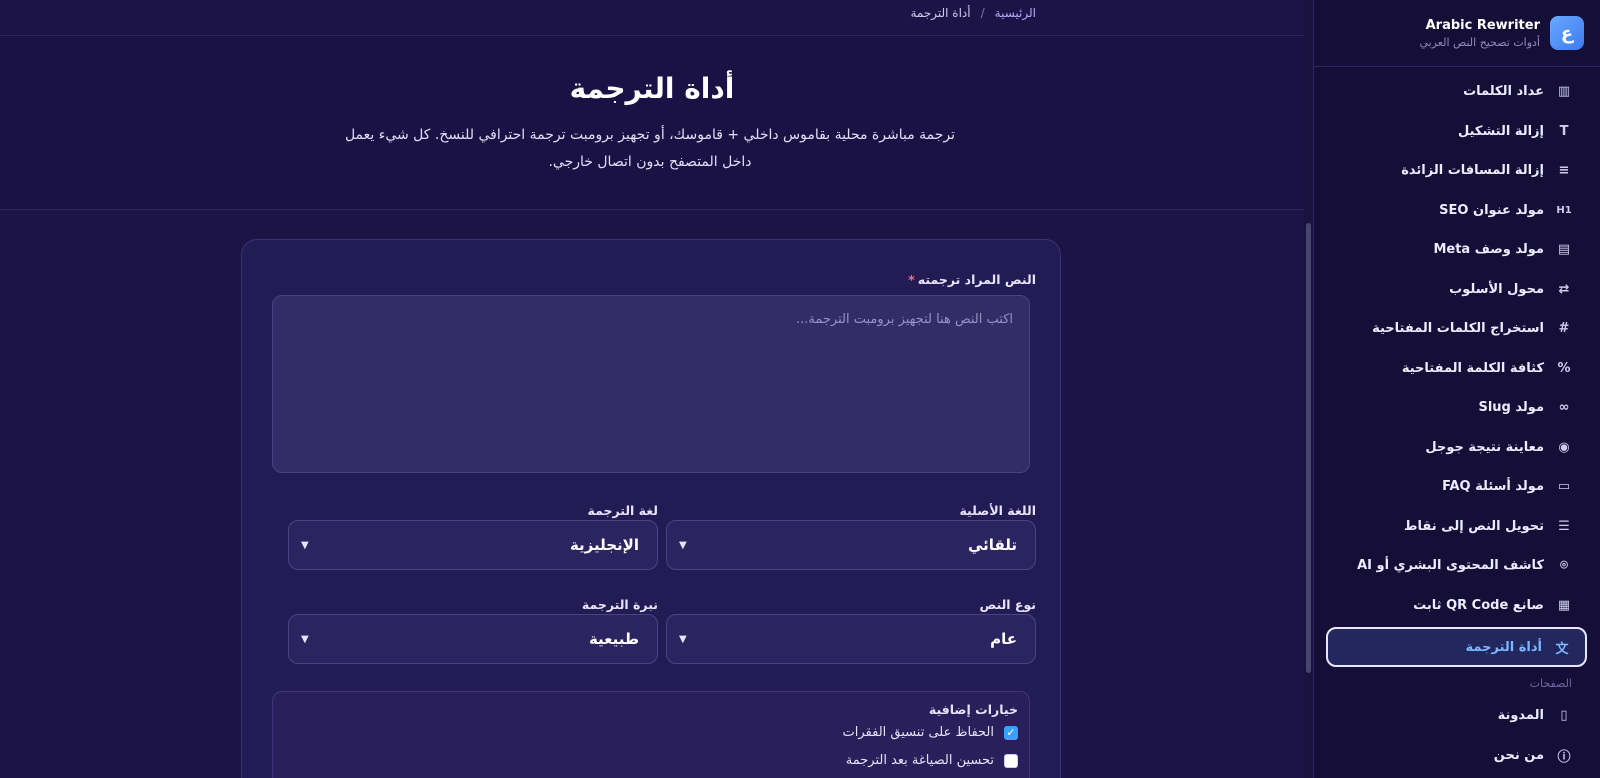 Image resolution: width=1600 pixels, height=778 pixels. I want to click on sidebar-item-label: إزالة التشكيل, so click(1500, 131).